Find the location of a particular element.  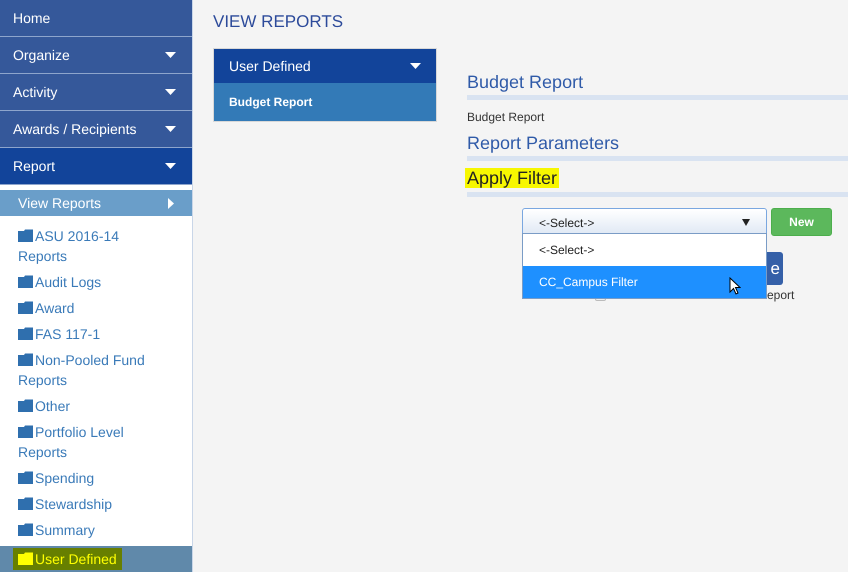

menu-item: Organize is located at coordinates (96, 55).